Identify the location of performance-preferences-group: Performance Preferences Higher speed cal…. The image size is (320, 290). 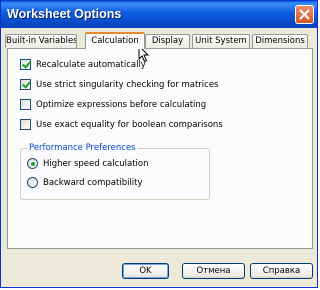
(115, 171).